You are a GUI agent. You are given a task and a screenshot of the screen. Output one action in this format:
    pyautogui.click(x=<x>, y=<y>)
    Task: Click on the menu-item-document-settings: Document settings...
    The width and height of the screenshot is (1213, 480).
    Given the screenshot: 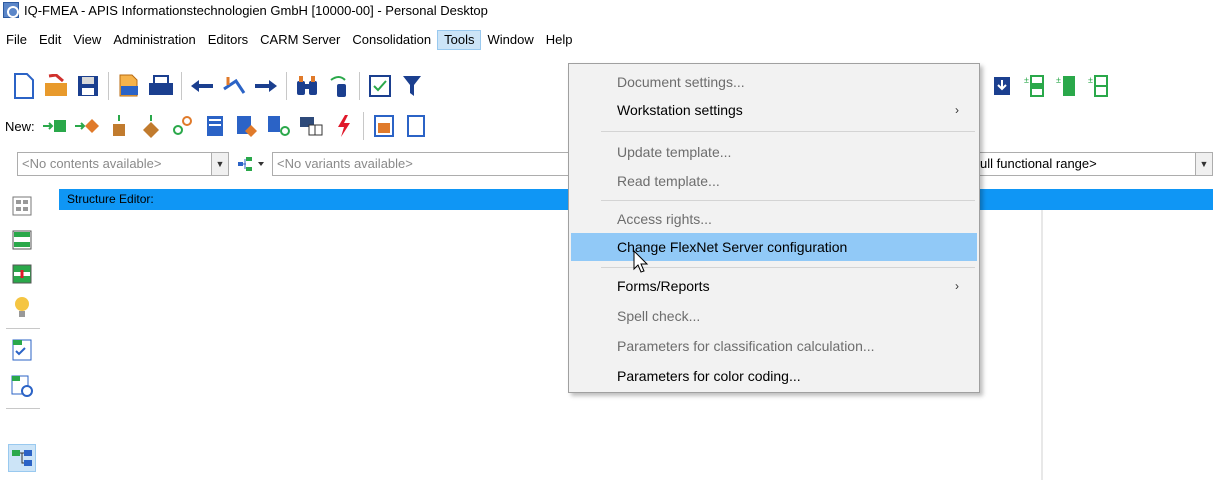 What is the action you would take?
    pyautogui.click(x=774, y=82)
    